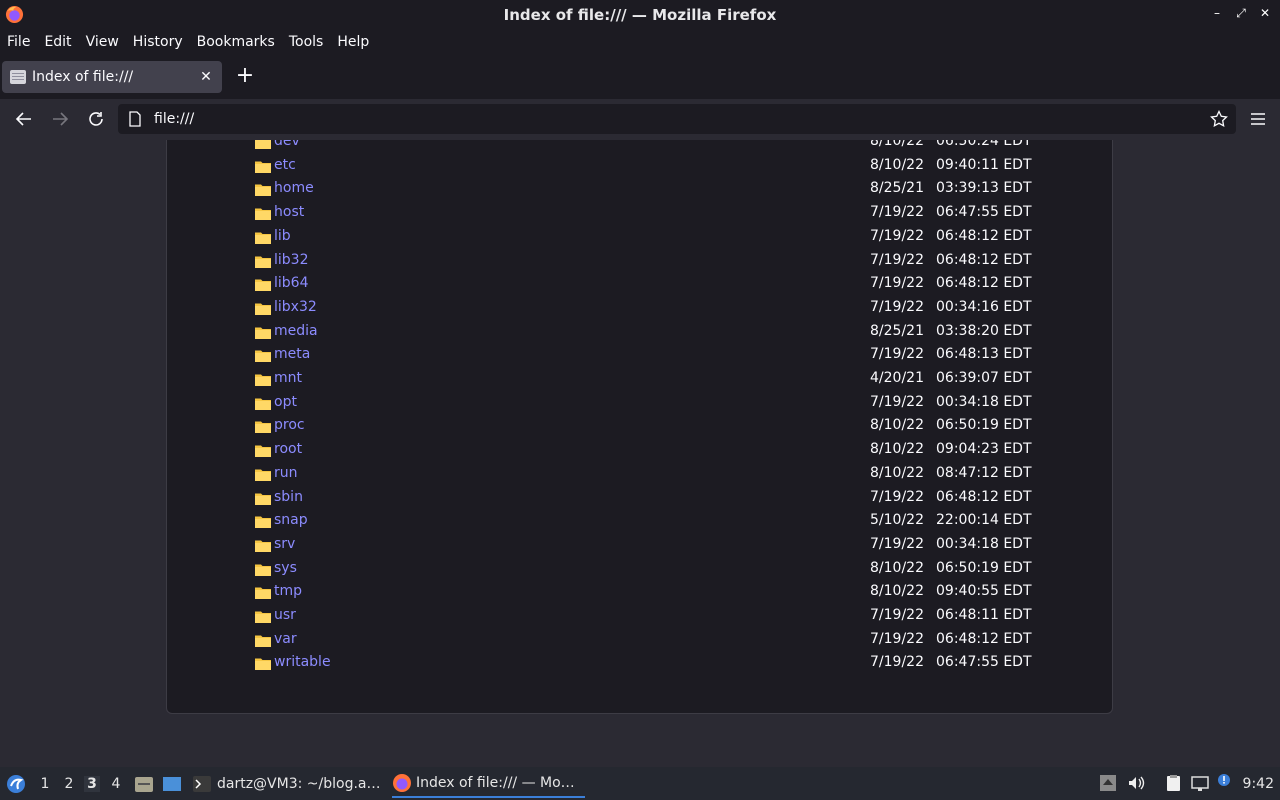 This screenshot has width=1280, height=800. I want to click on tab-close-icon: ✕, so click(206, 77).